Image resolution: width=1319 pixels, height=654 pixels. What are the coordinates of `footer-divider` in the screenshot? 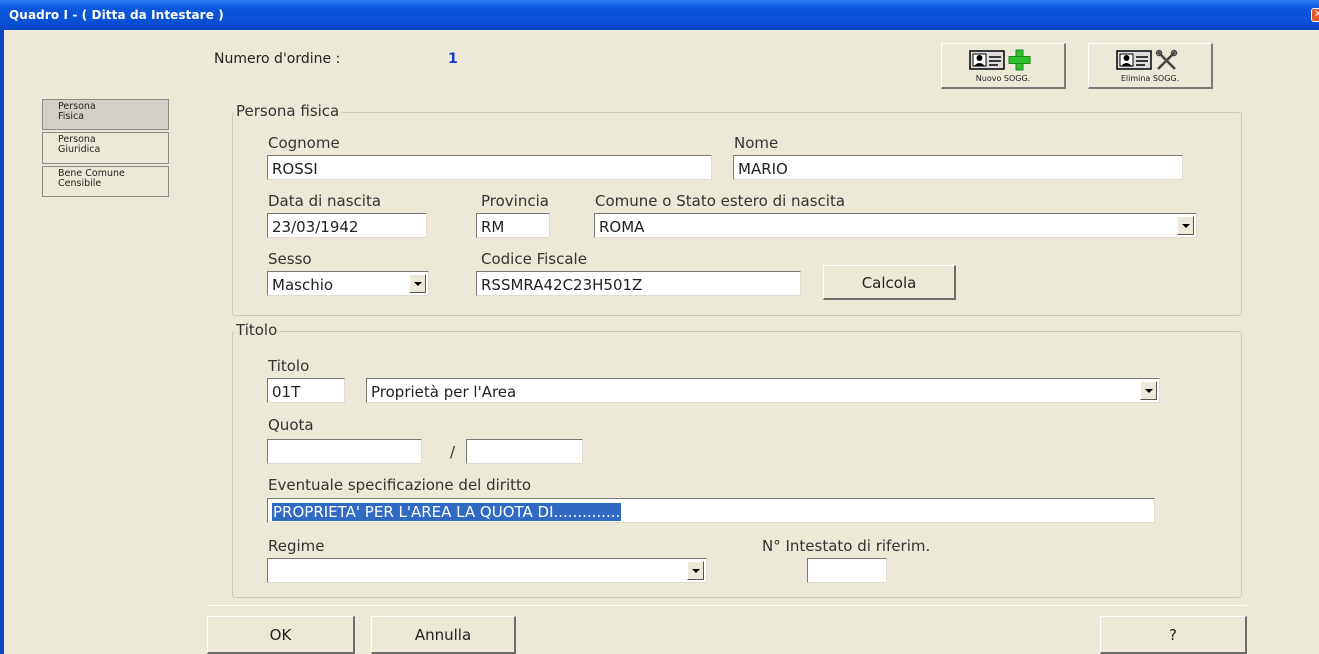 It's located at (727, 605).